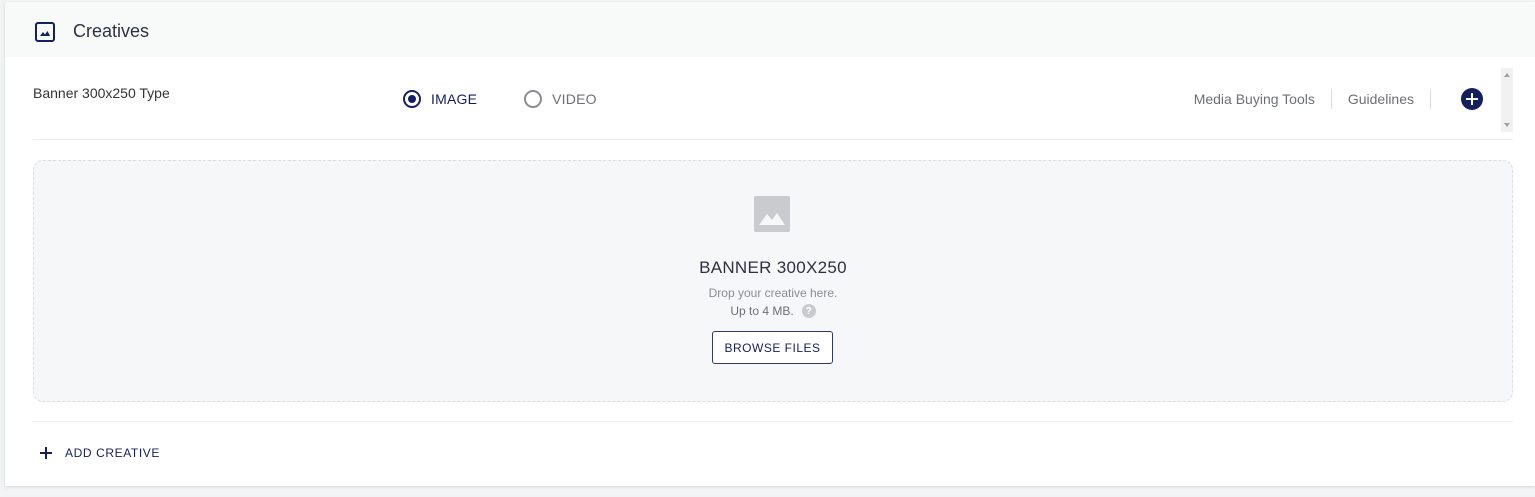 The image size is (1535, 497). Describe the element at coordinates (574, 99) in the screenshot. I see `radio-video-label: VIDEO` at that location.